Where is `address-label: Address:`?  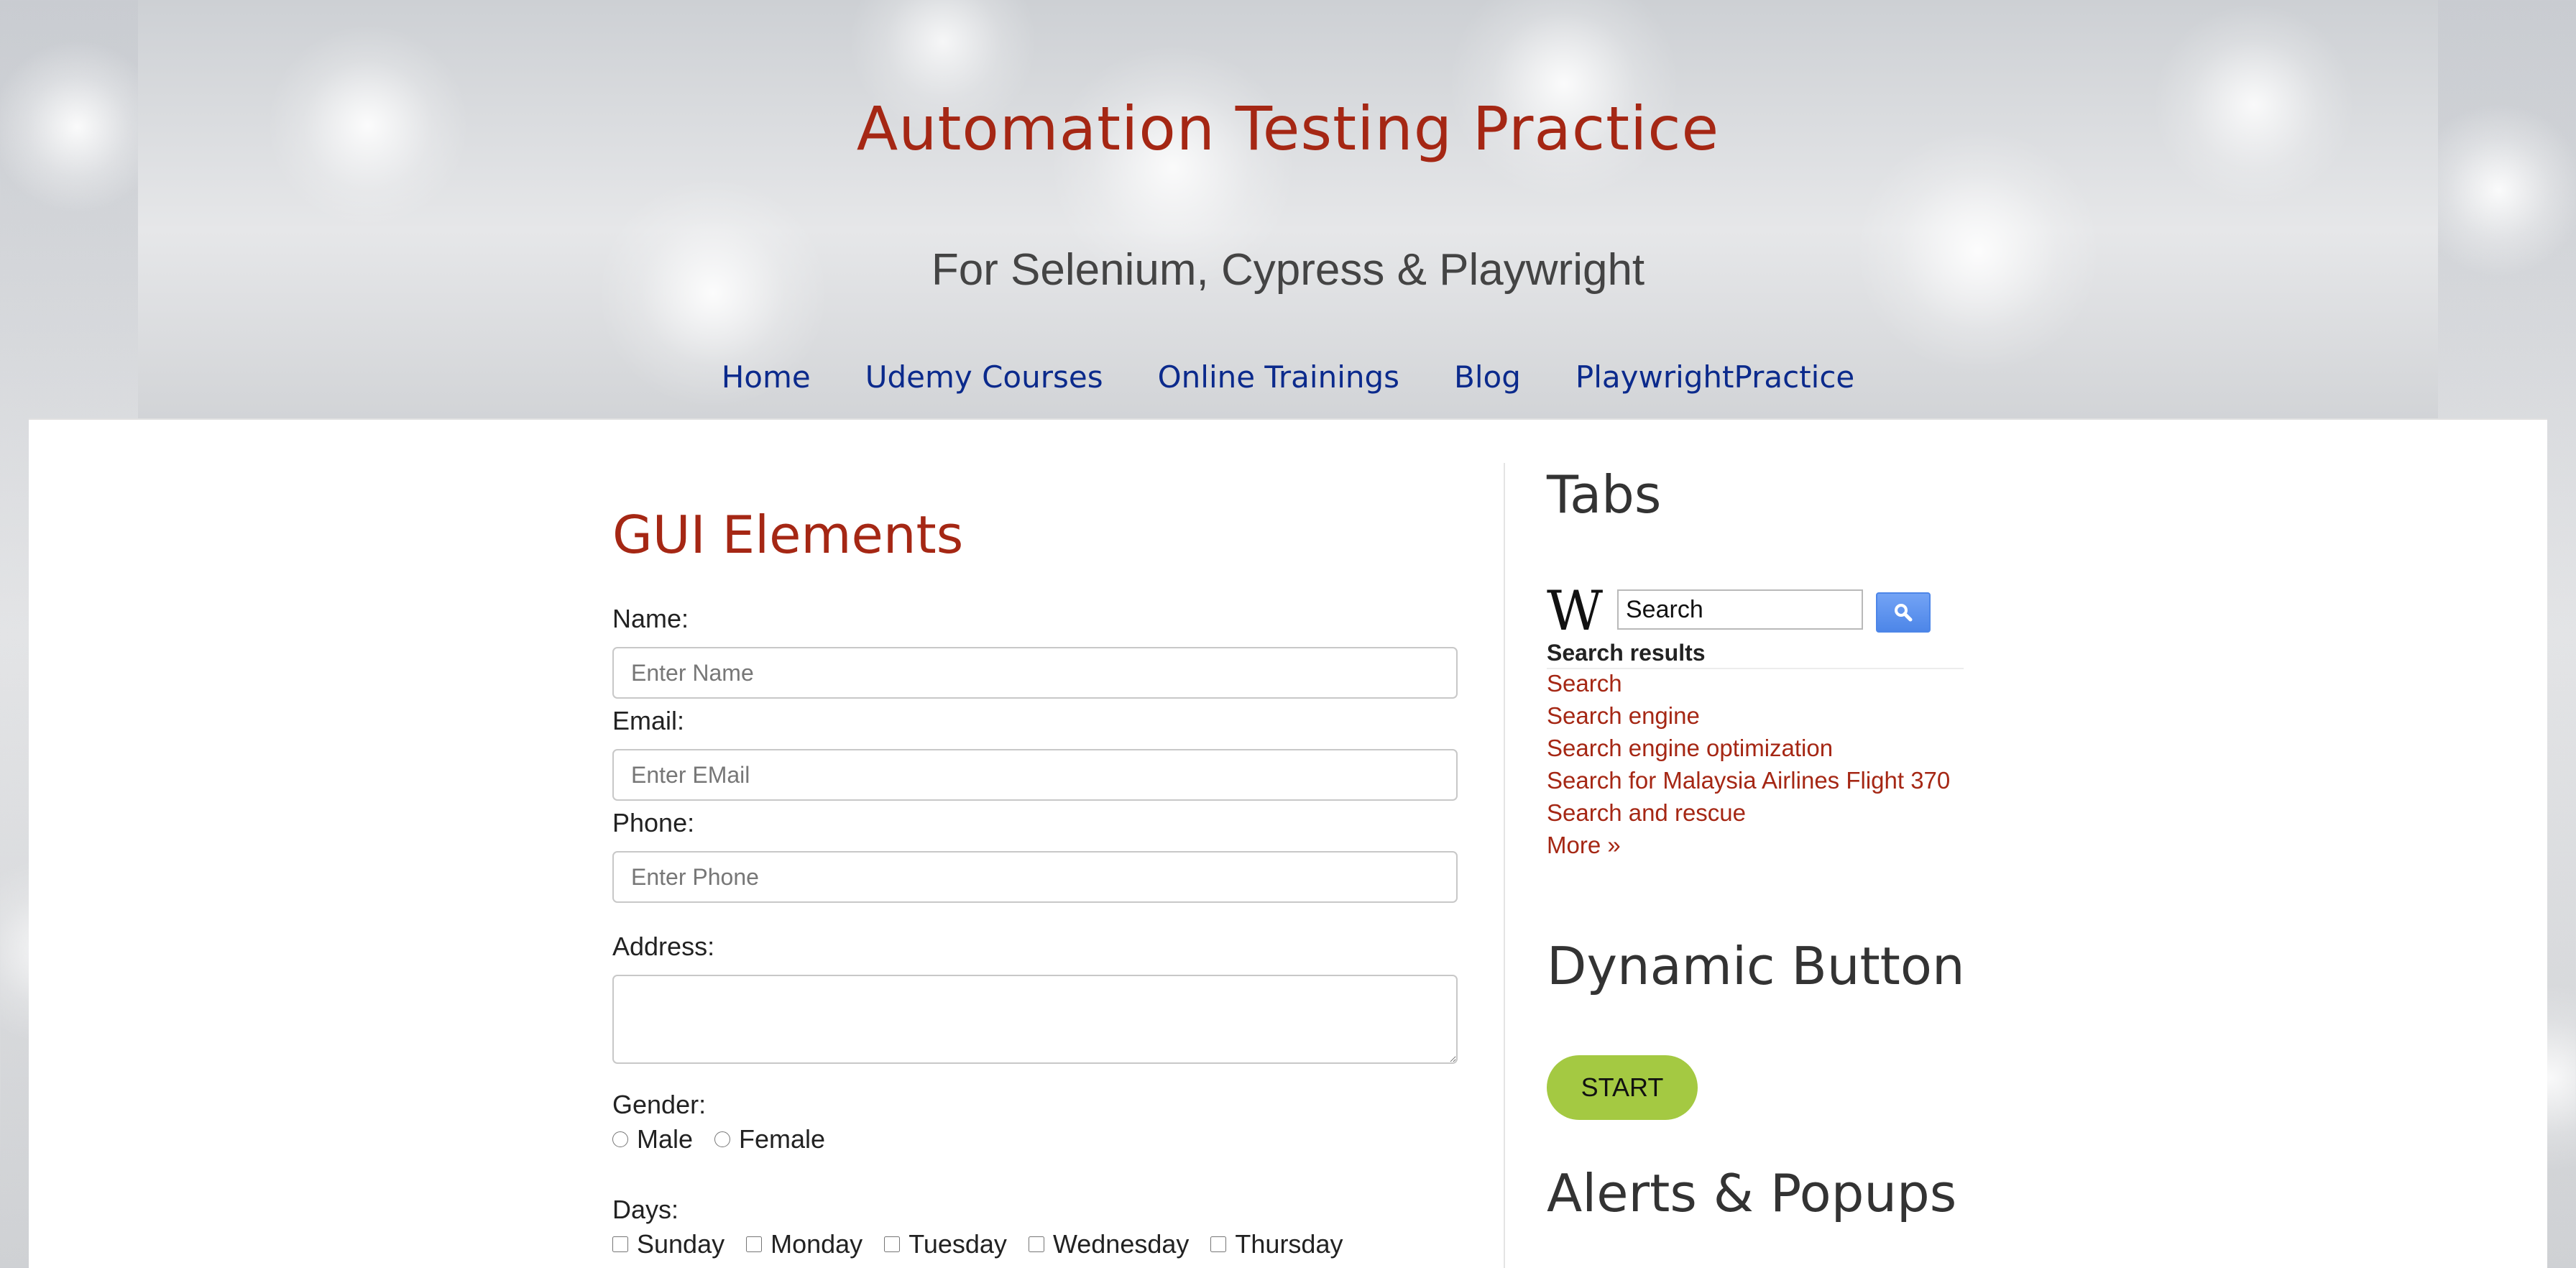
address-label: Address: is located at coordinates (663, 946).